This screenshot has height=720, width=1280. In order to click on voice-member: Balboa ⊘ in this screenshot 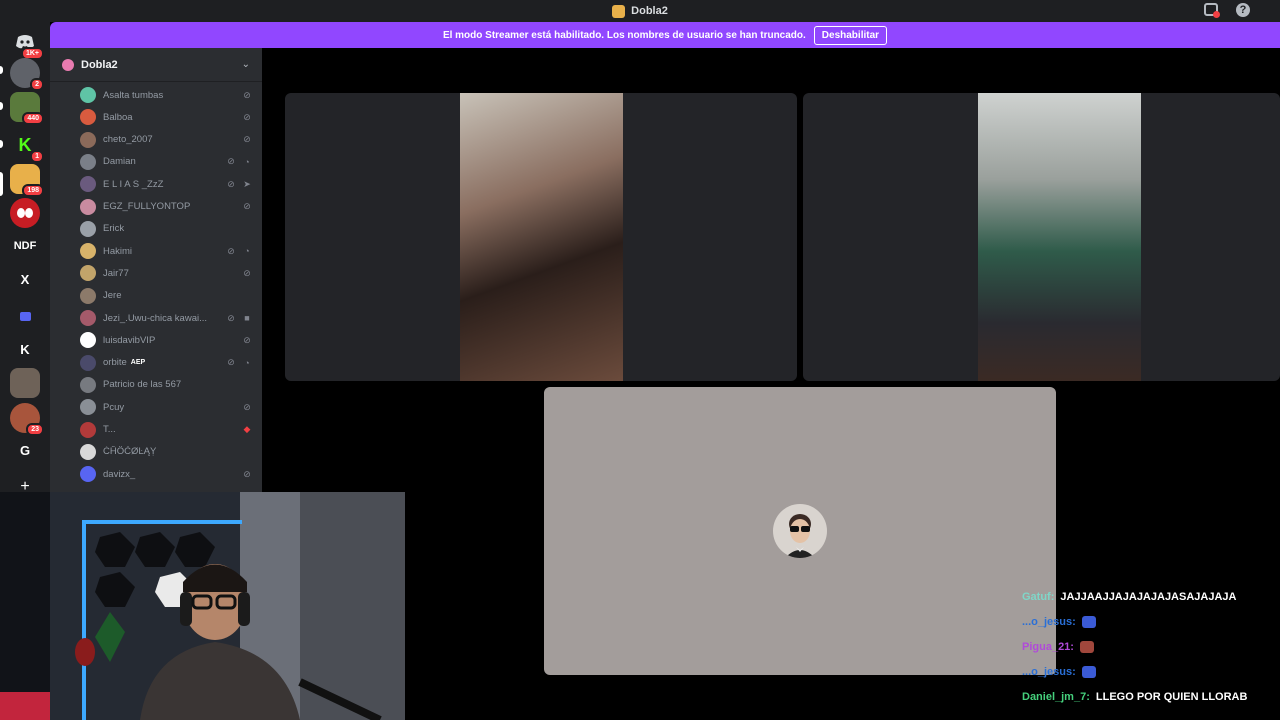, I will do `click(166, 117)`.